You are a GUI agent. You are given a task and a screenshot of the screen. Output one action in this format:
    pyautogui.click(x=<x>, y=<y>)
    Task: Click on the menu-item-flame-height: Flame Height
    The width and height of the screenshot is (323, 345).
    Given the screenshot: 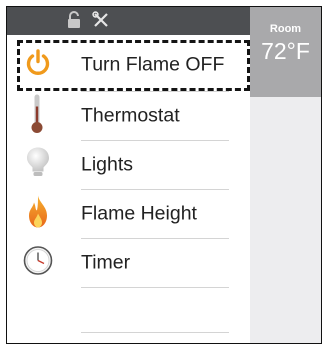 What is the action you would take?
    pyautogui.click(x=128, y=213)
    